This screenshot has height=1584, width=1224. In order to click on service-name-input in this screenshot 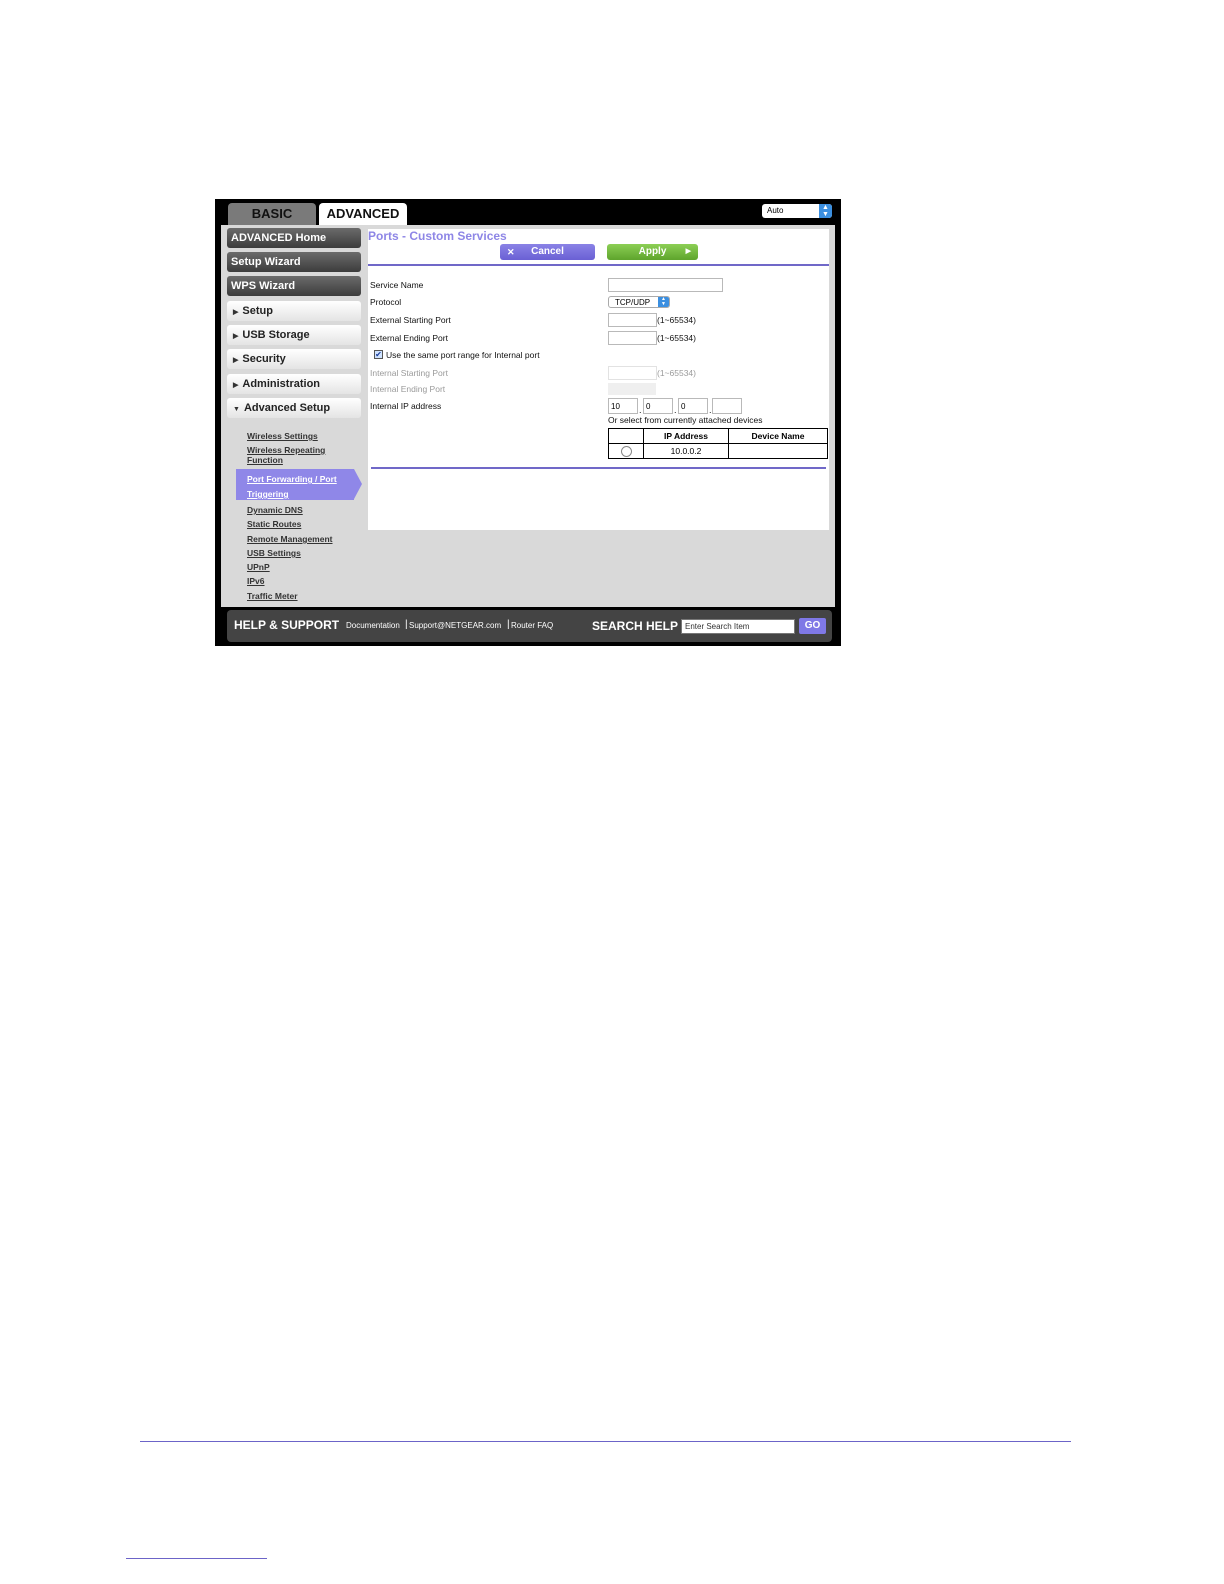, I will do `click(665, 285)`.